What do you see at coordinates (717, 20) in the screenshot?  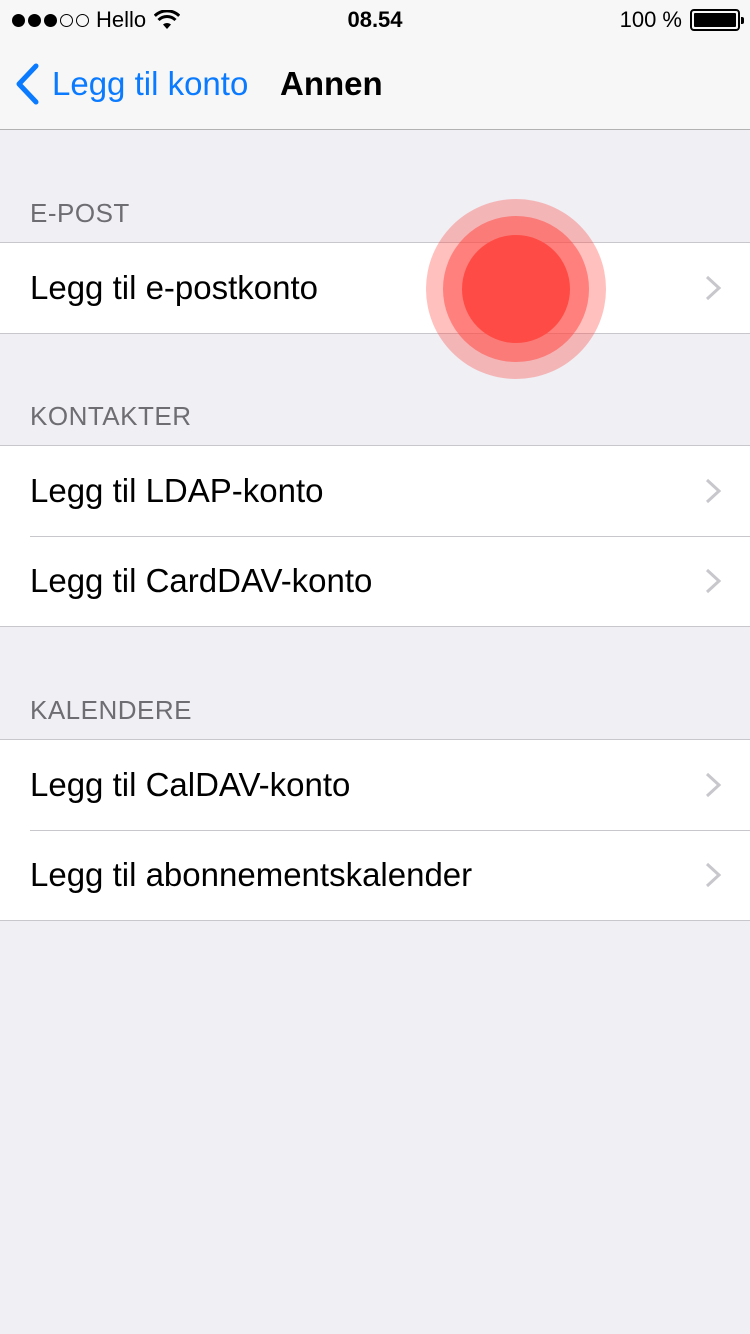 I see `battery-icon` at bounding box center [717, 20].